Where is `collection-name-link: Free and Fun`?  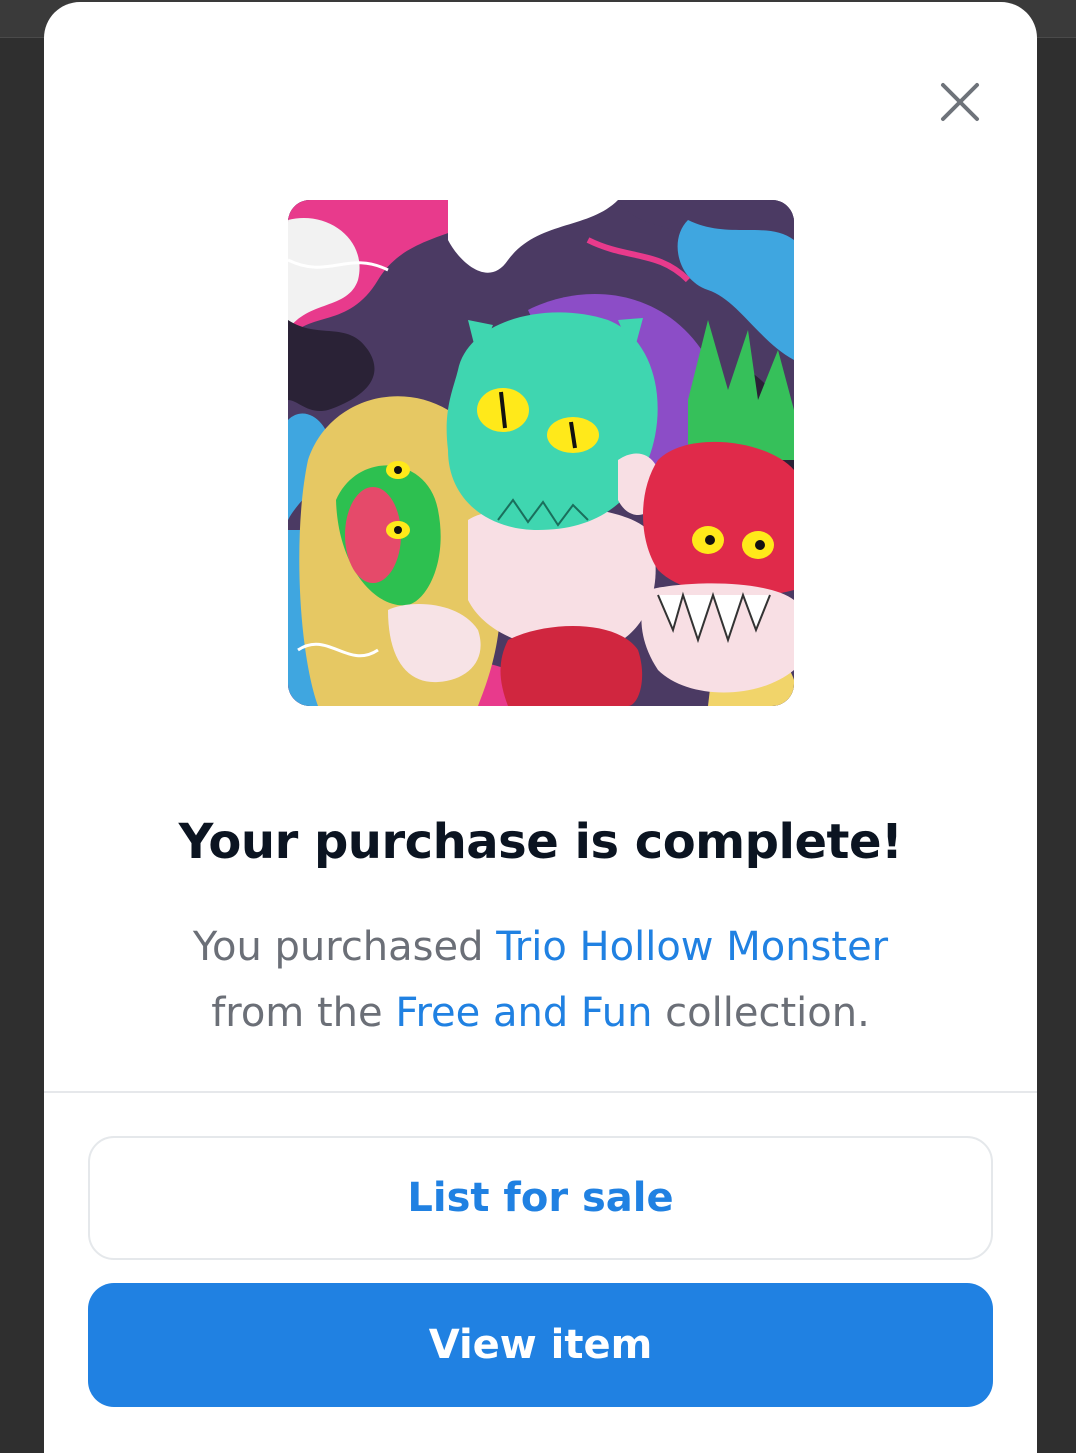
collection-name-link: Free and Fun is located at coordinates (523, 1013).